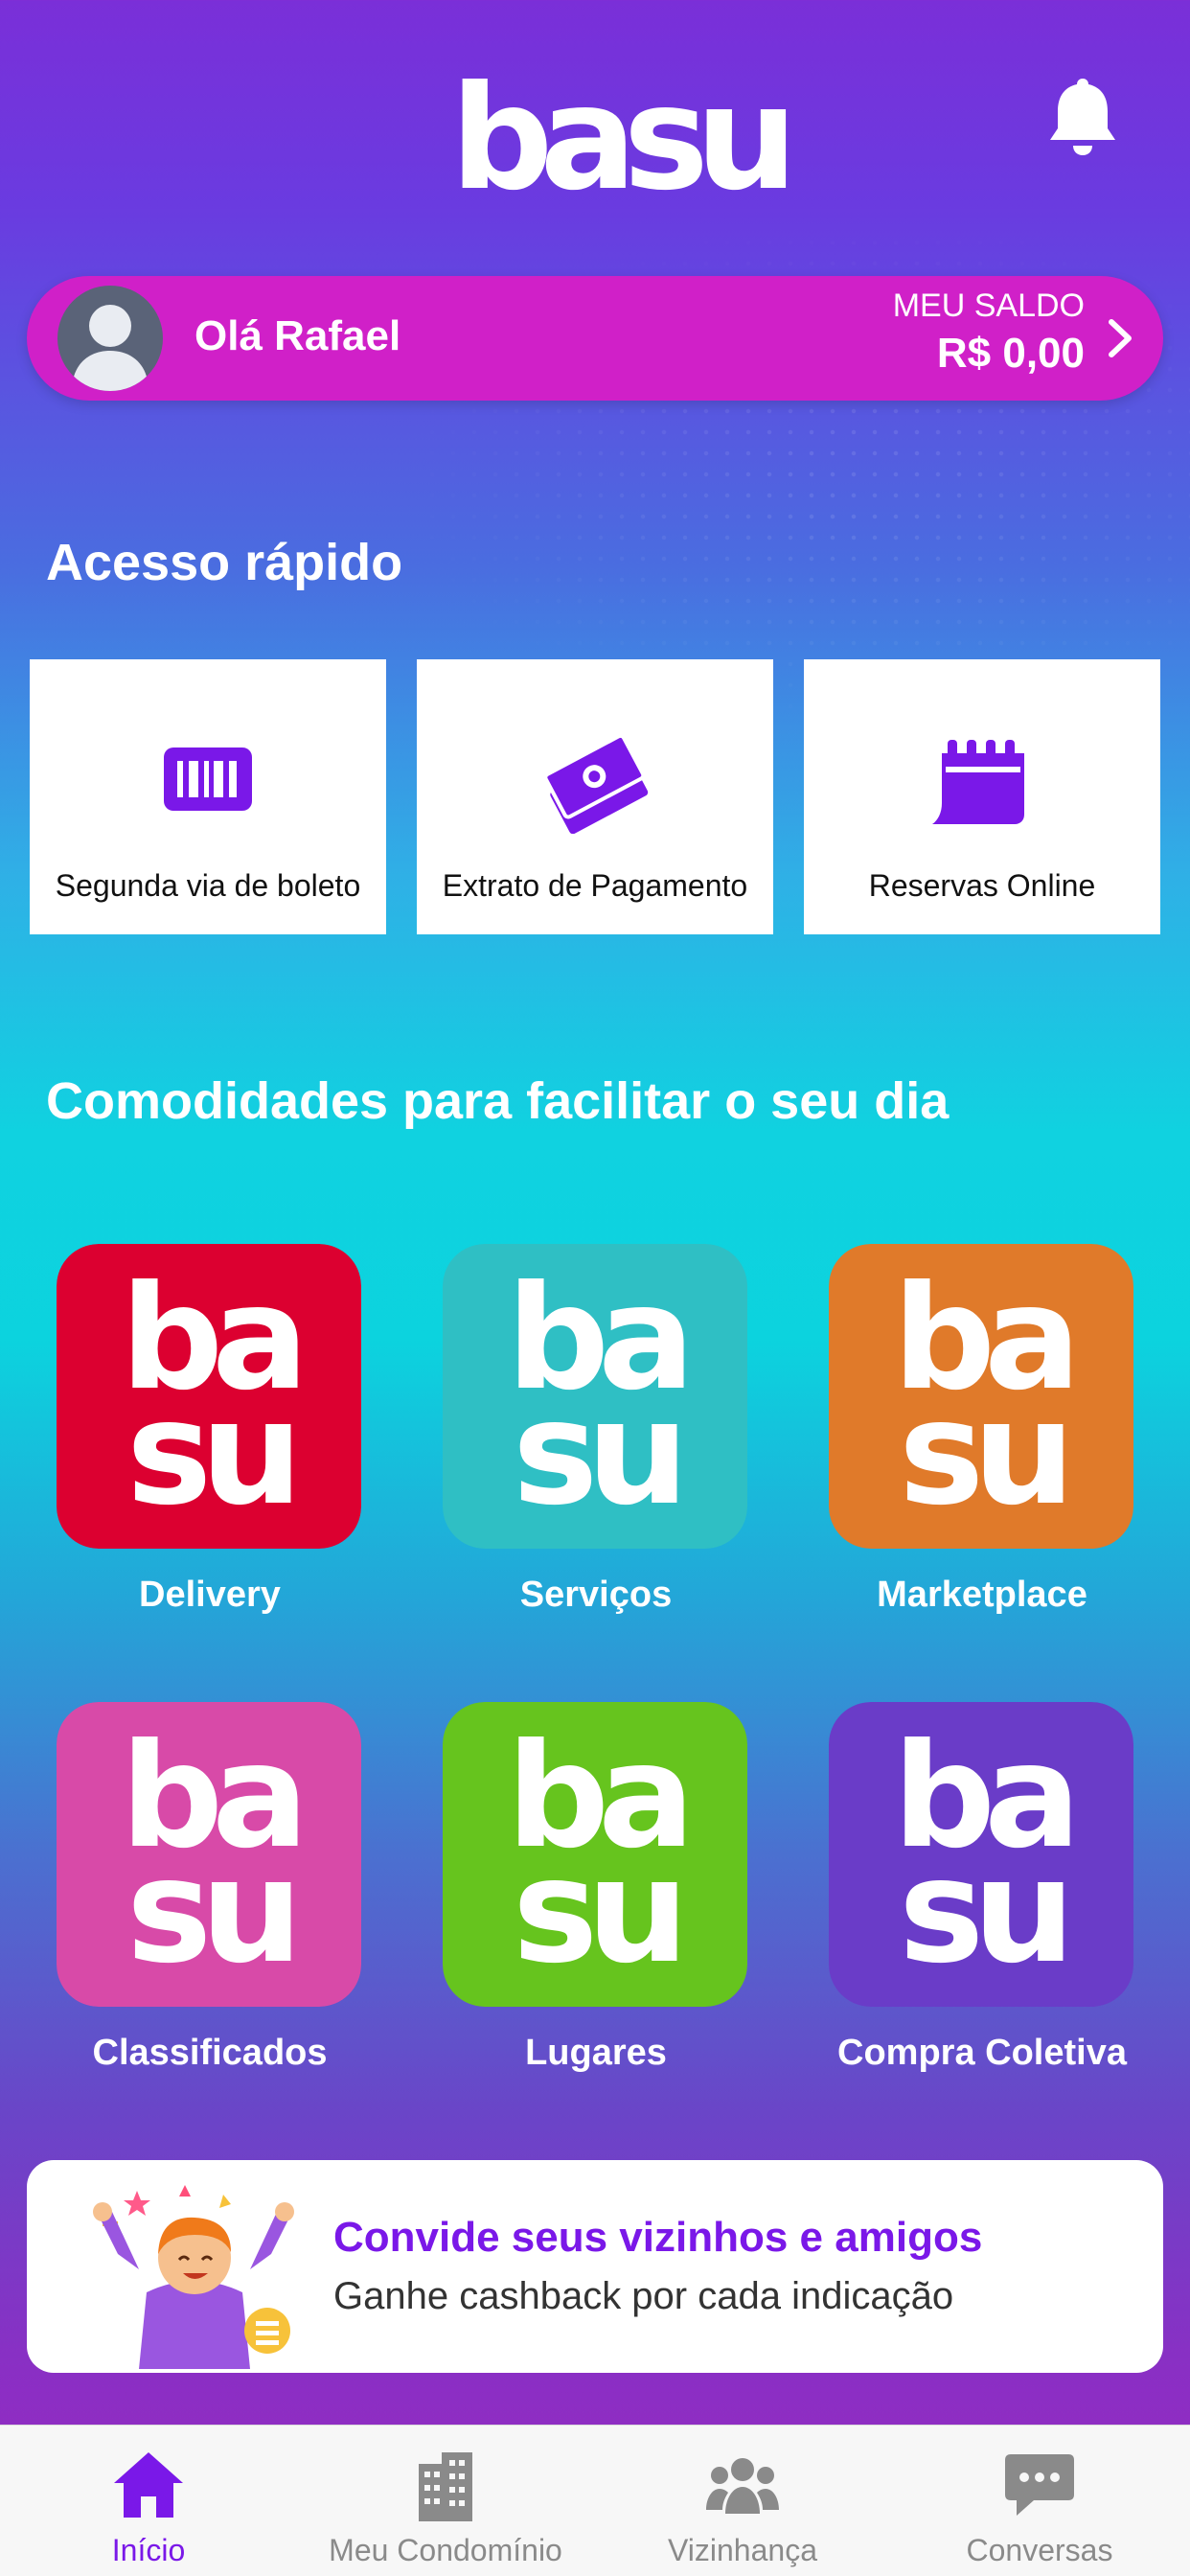 Image resolution: width=1190 pixels, height=2576 pixels. I want to click on amenity-label: Lugares, so click(596, 2053).